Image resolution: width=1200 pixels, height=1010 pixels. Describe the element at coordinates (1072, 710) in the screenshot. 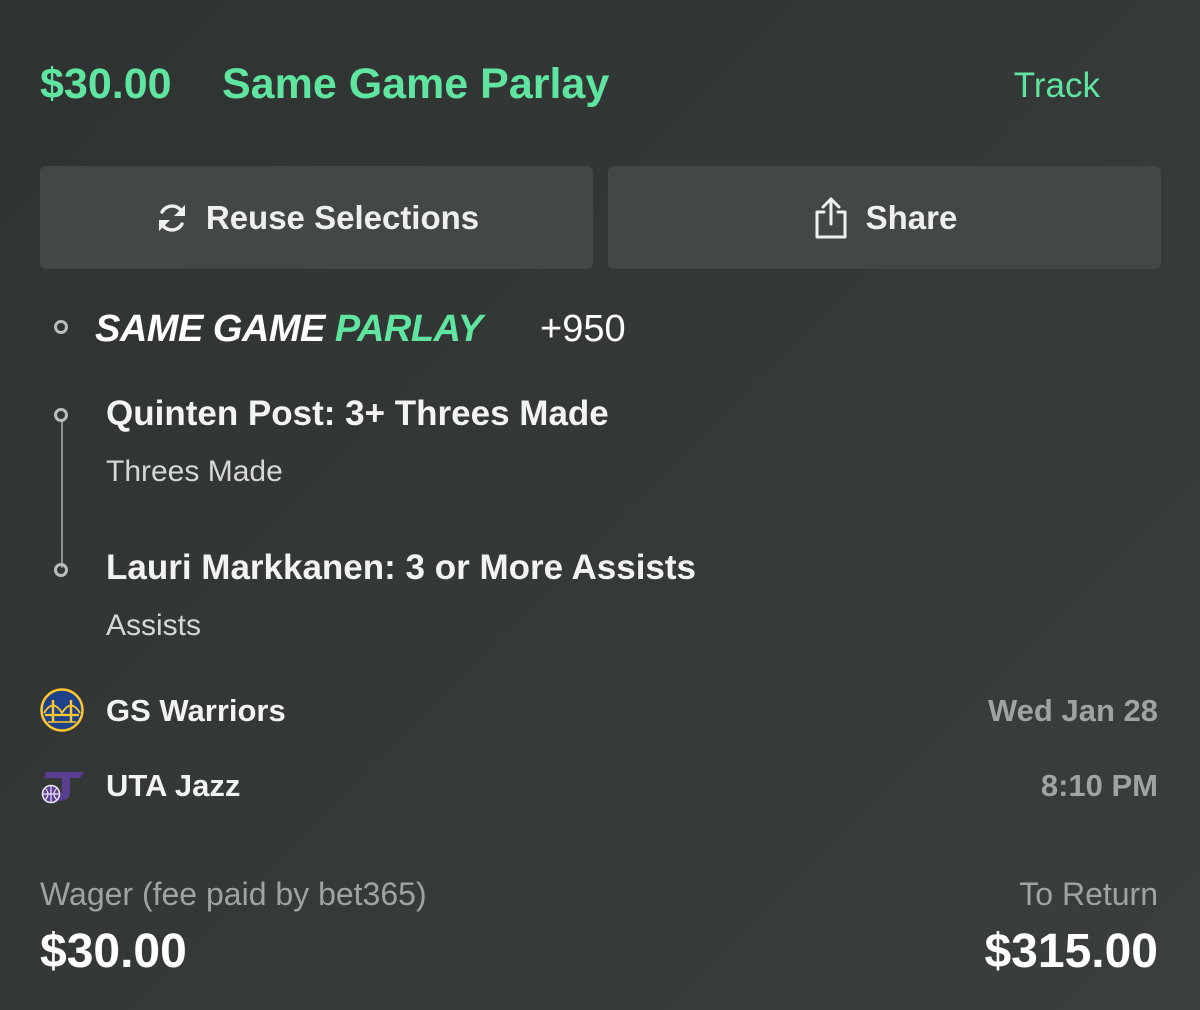

I see `game-date: Wed Jan 28` at that location.